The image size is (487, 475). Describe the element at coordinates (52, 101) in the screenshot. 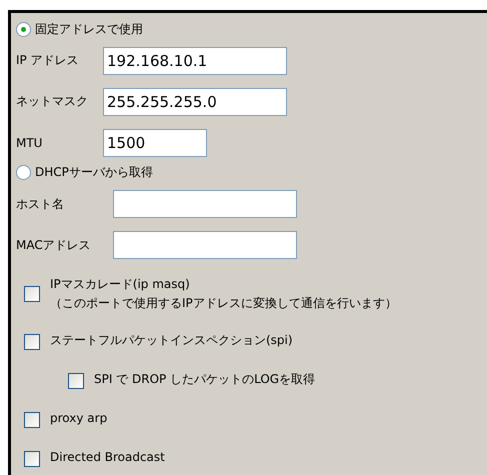

I see `field-label: ネットマスク` at that location.